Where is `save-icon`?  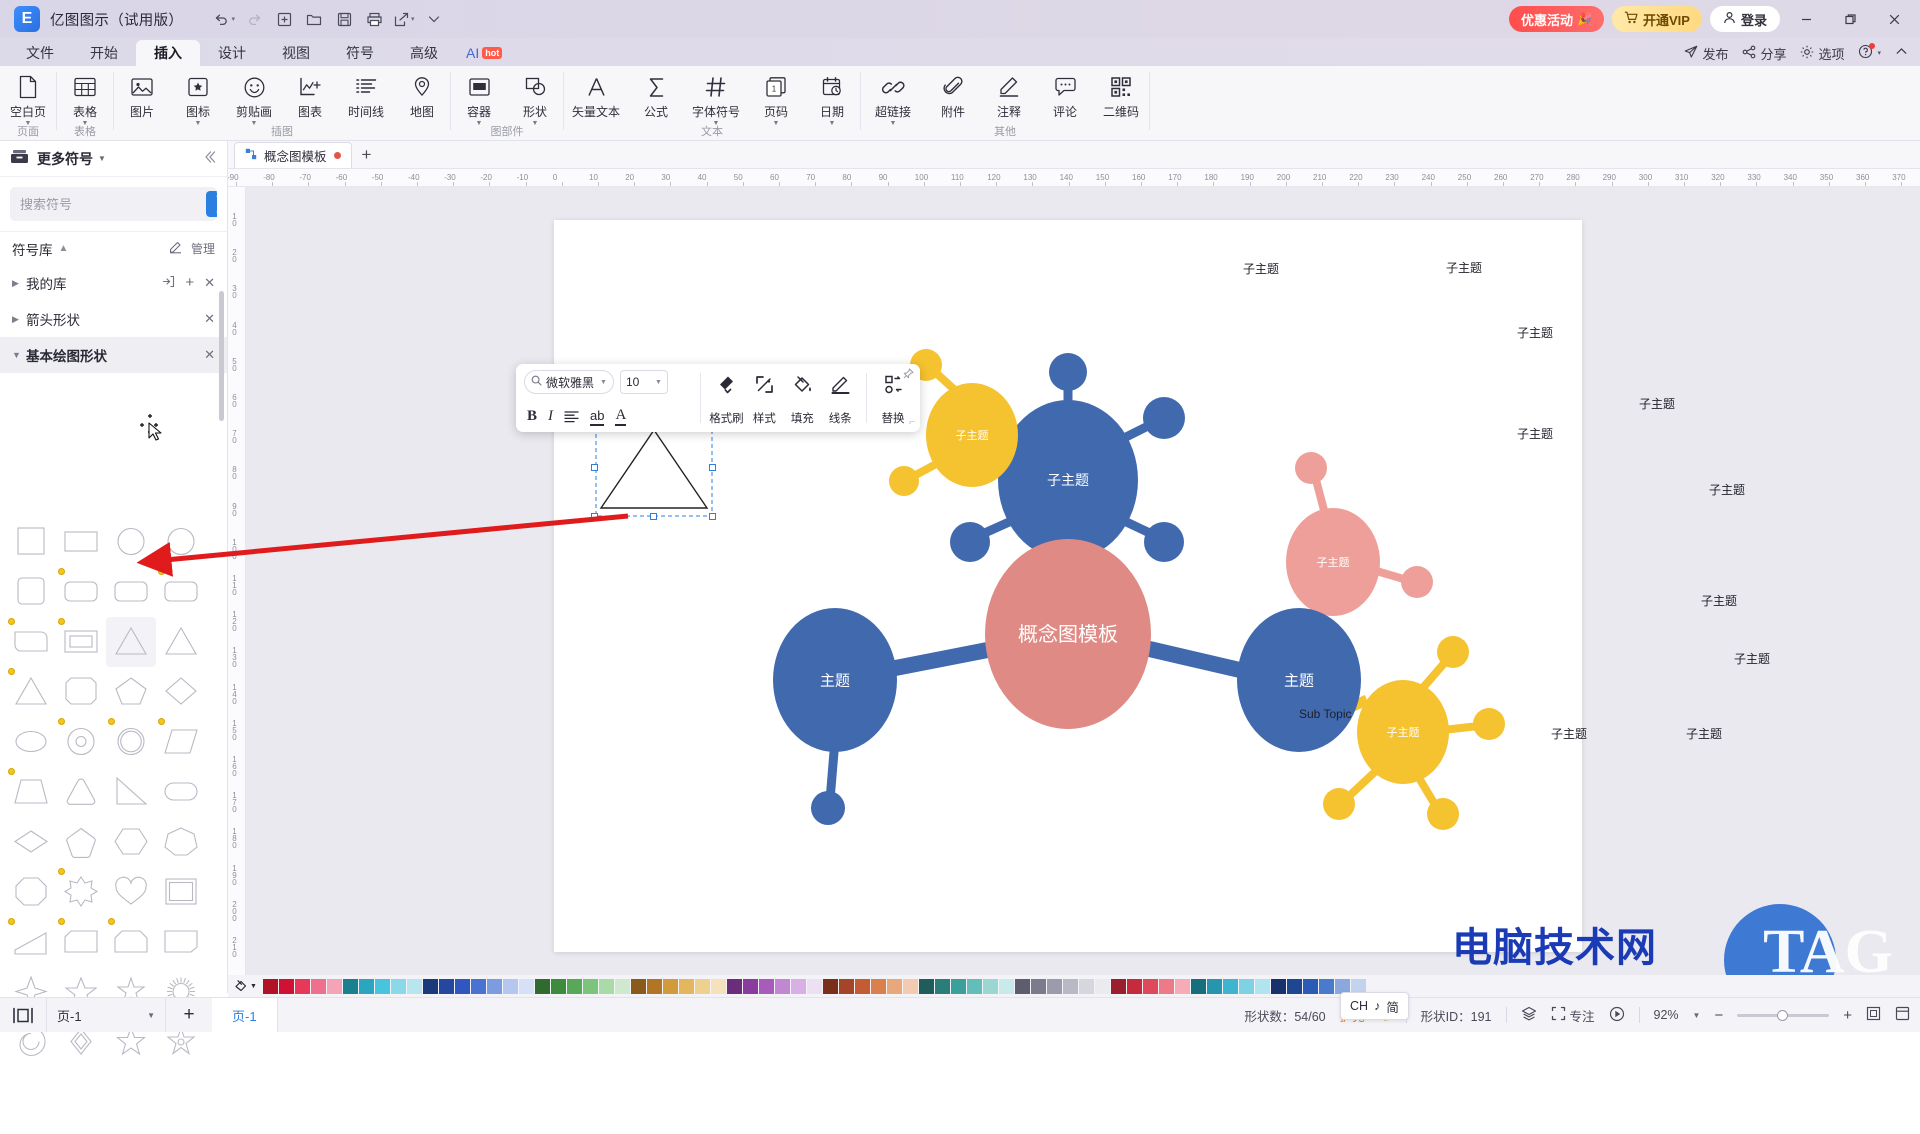
save-icon is located at coordinates (344, 19).